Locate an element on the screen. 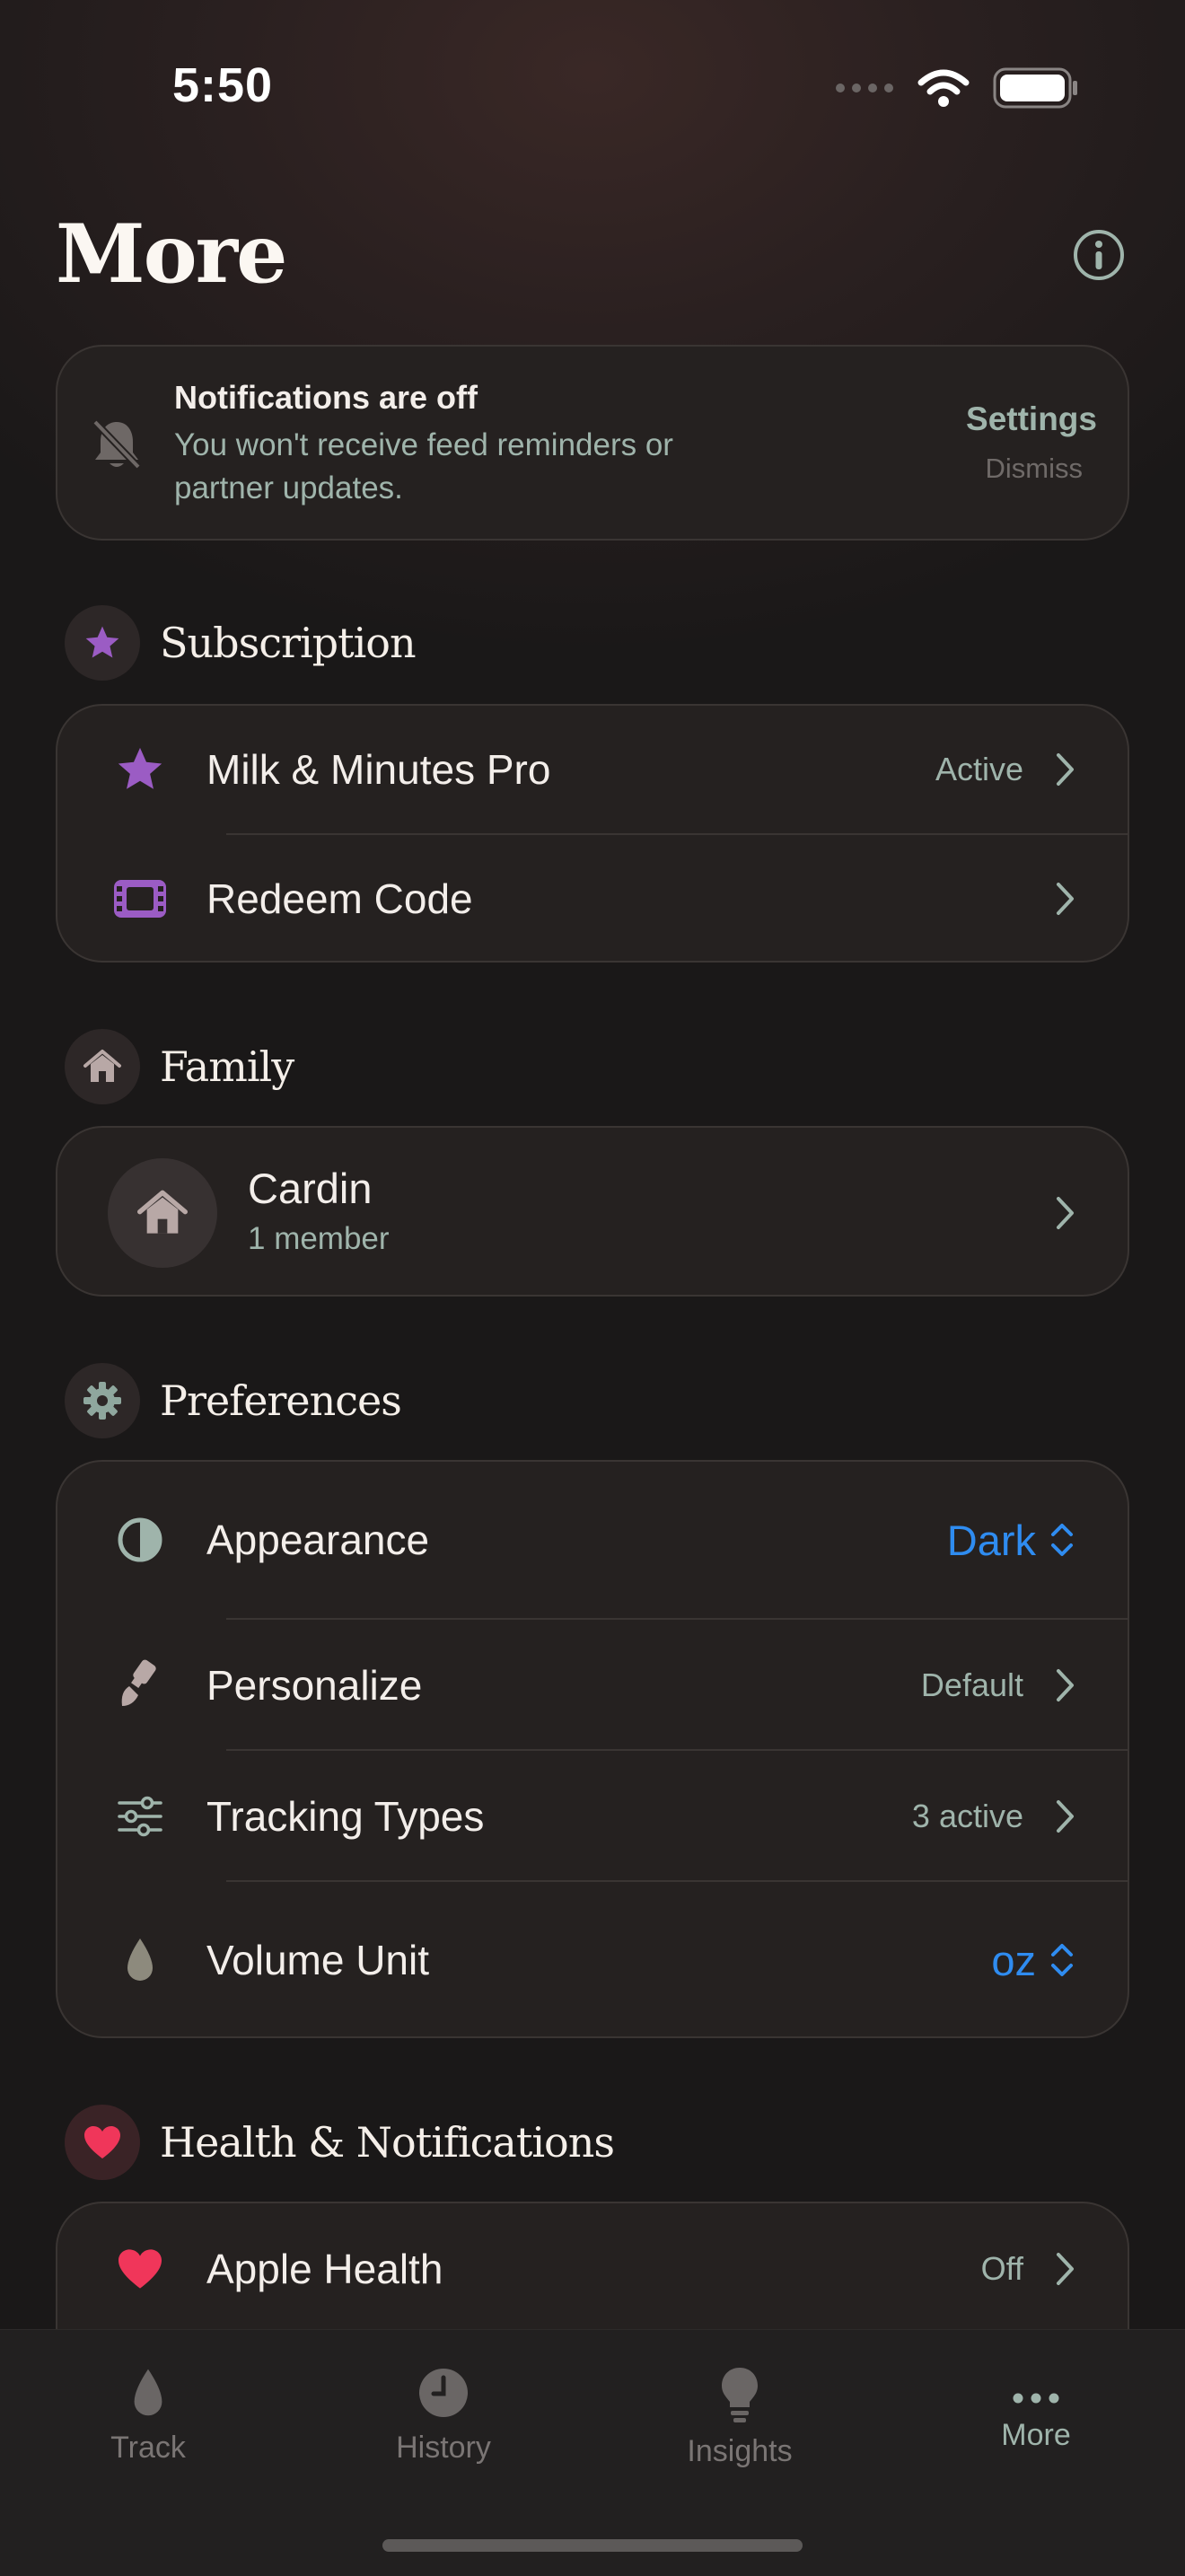 Image resolution: width=1185 pixels, height=2576 pixels. row-redeem-code: Redeem Code is located at coordinates (592, 899).